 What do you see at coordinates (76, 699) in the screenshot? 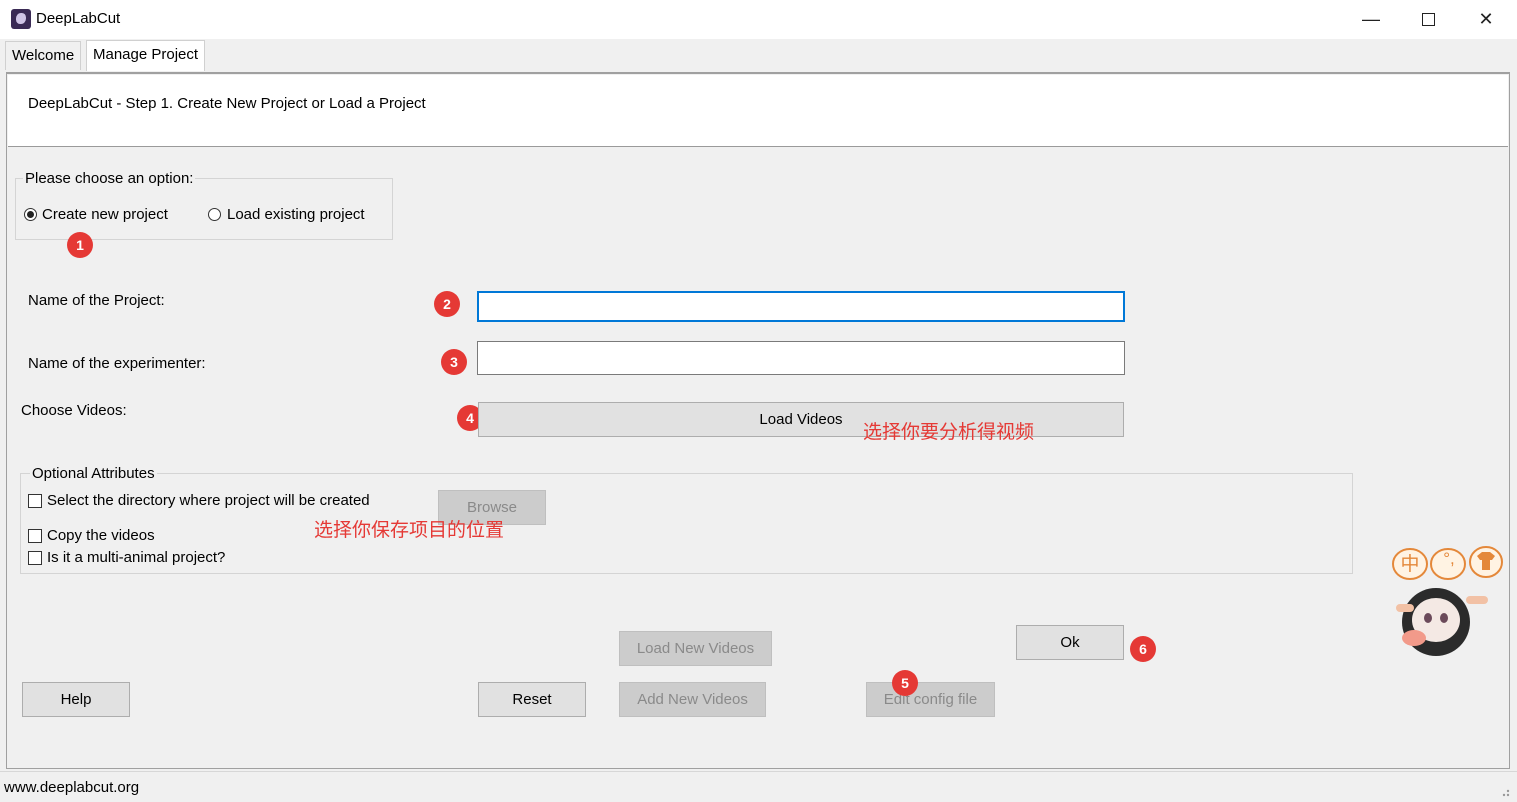
I see `help-button: Help` at bounding box center [76, 699].